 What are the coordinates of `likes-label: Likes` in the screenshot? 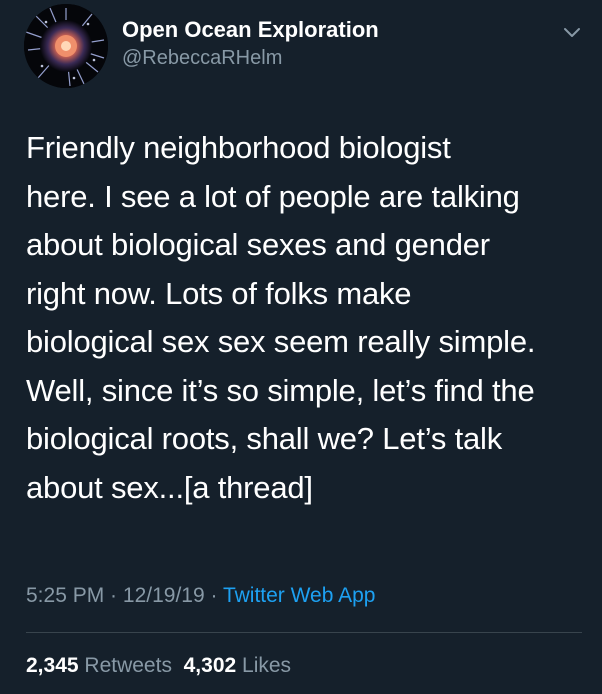 It's located at (267, 665).